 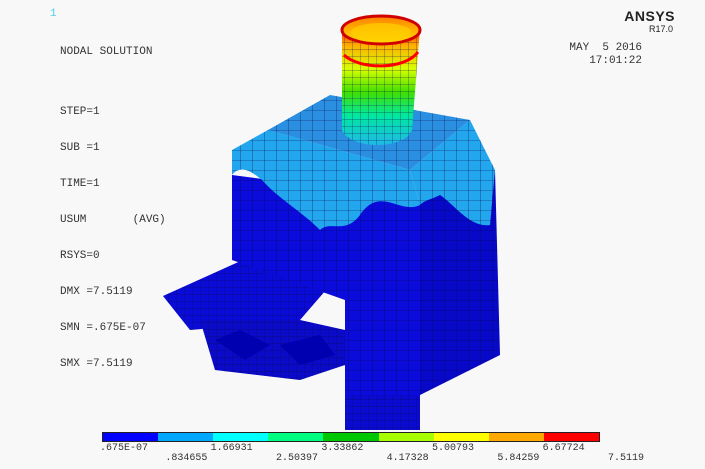 What do you see at coordinates (407, 458) in the screenshot?
I see `legend-label-bottom: 4.17328` at bounding box center [407, 458].